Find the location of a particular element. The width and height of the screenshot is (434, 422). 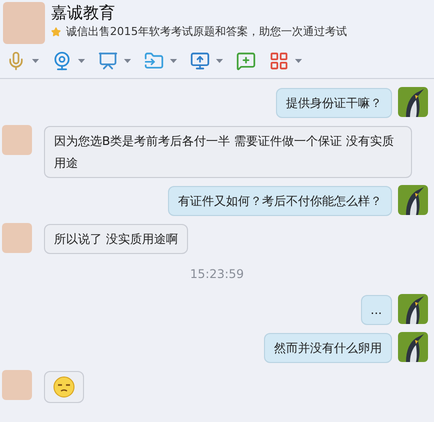

timestamp: 15:23:59 is located at coordinates (217, 274).